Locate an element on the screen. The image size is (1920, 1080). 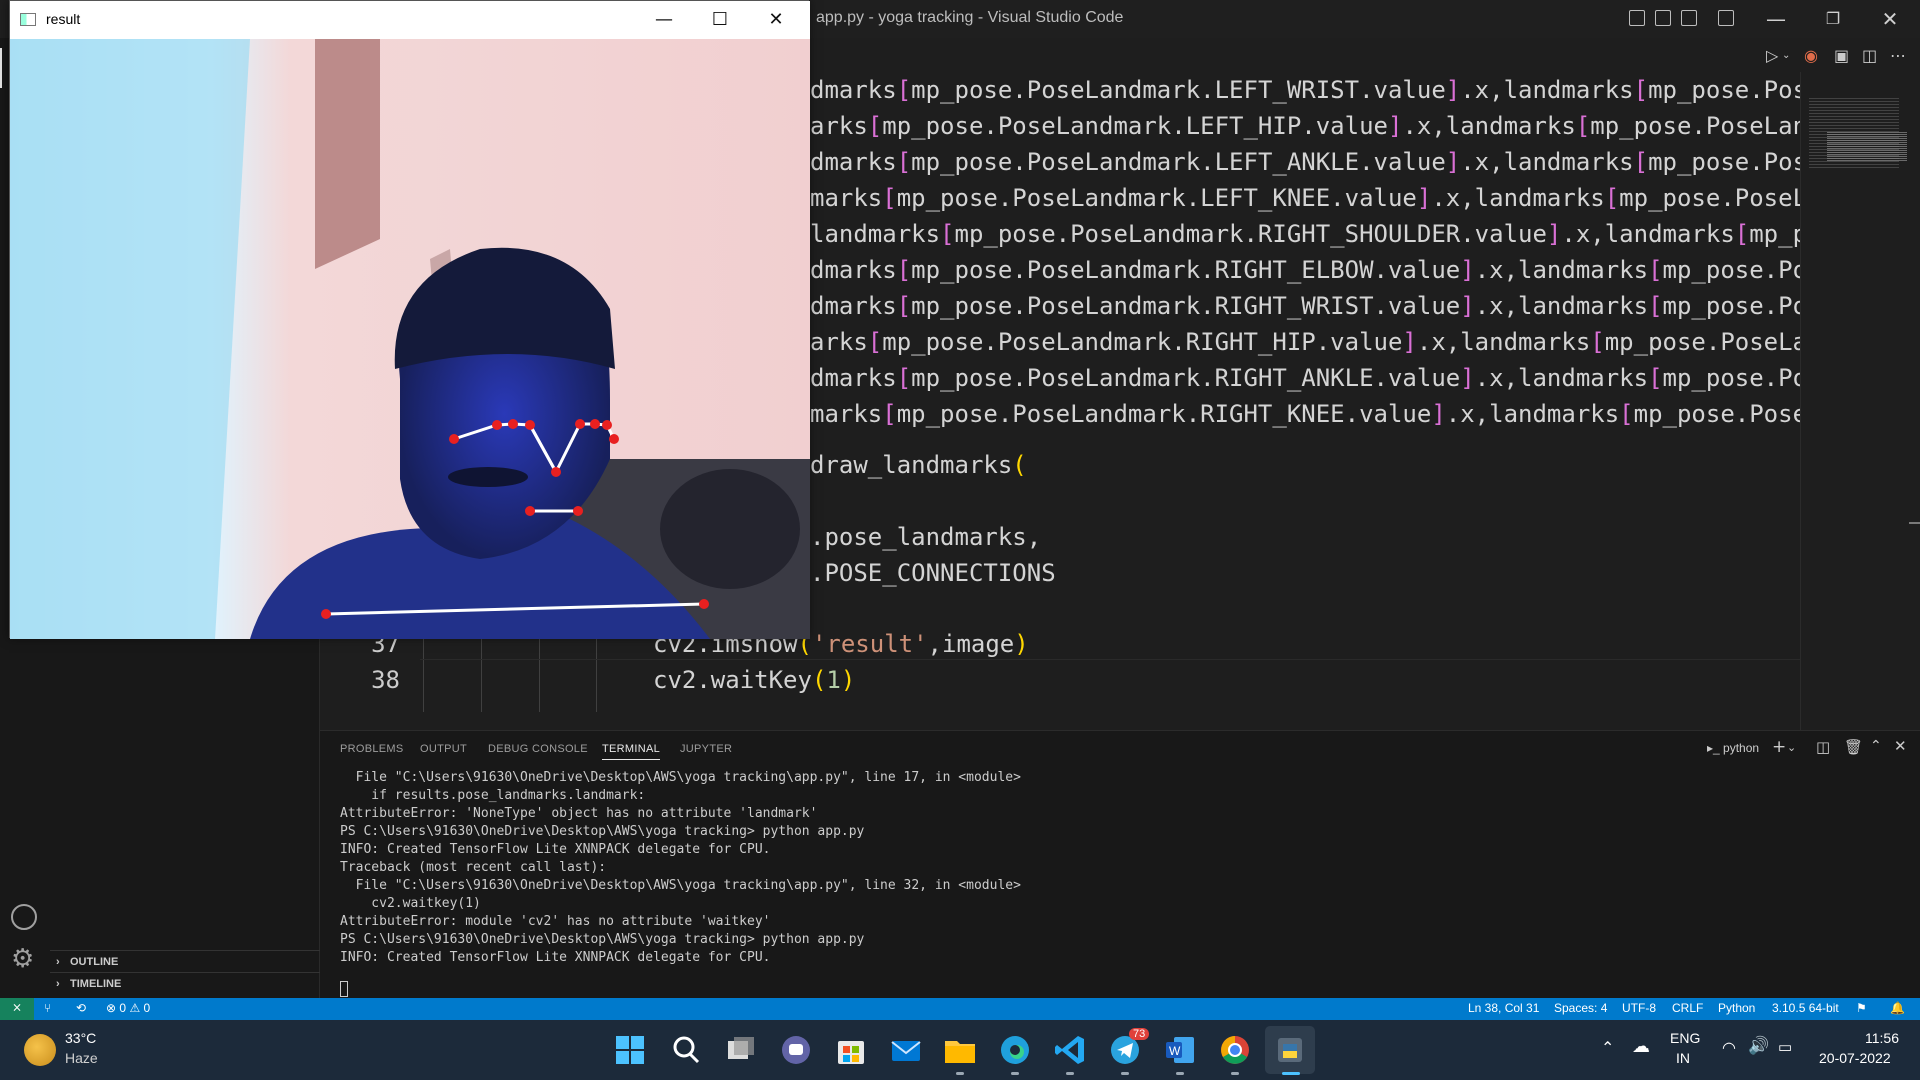
teams-chat-icon is located at coordinates (796, 1050).